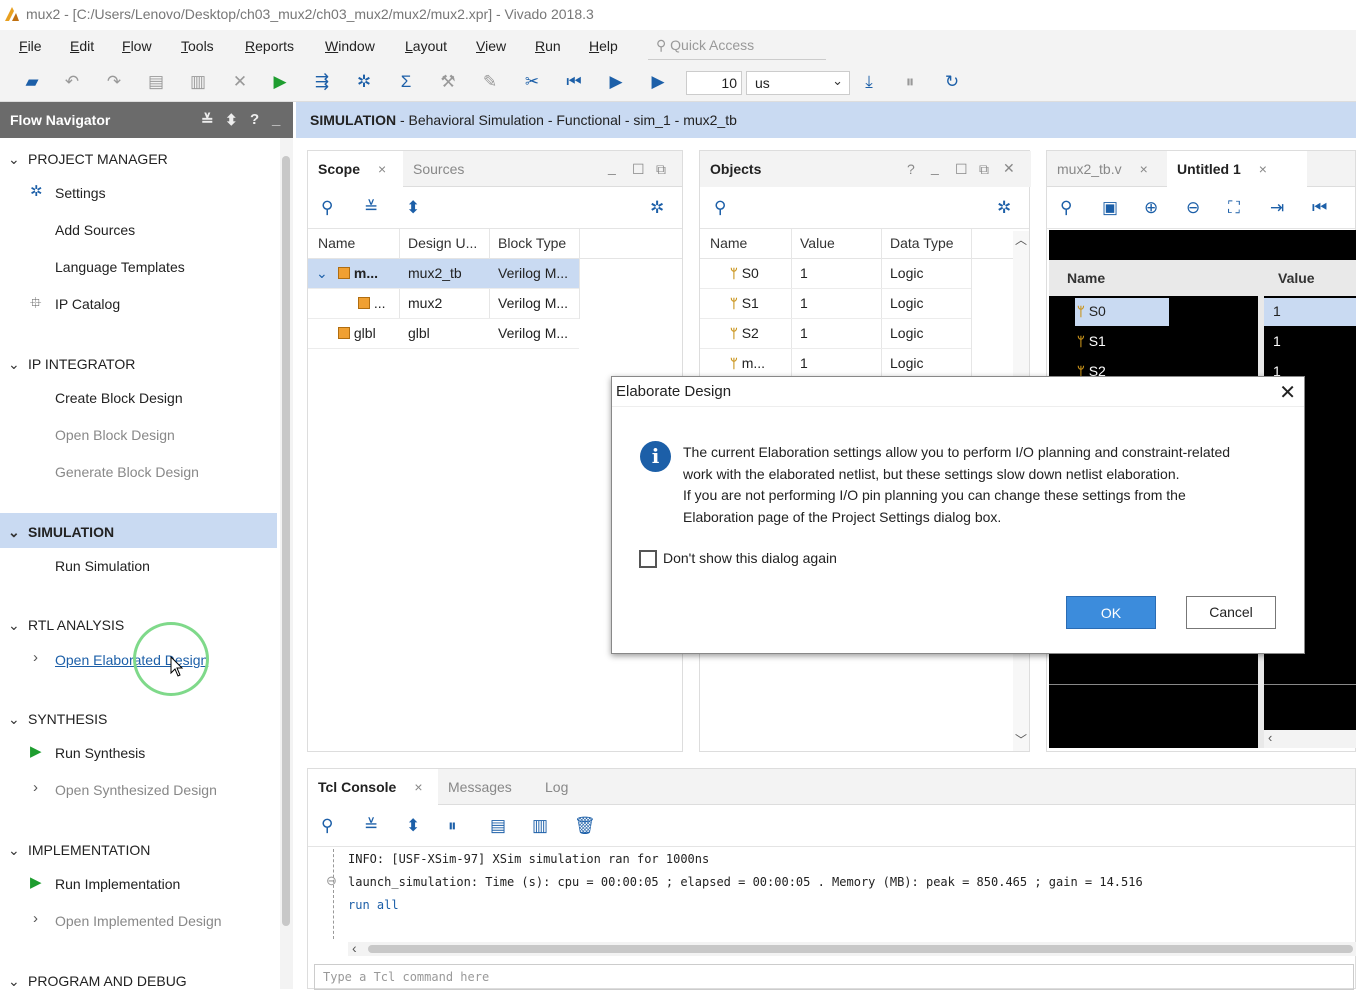  Describe the element at coordinates (491, 46) in the screenshot. I see `menu-view: View` at that location.